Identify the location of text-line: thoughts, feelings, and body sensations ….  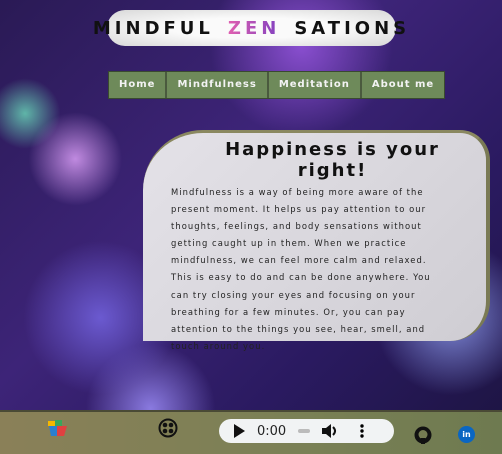
(296, 226).